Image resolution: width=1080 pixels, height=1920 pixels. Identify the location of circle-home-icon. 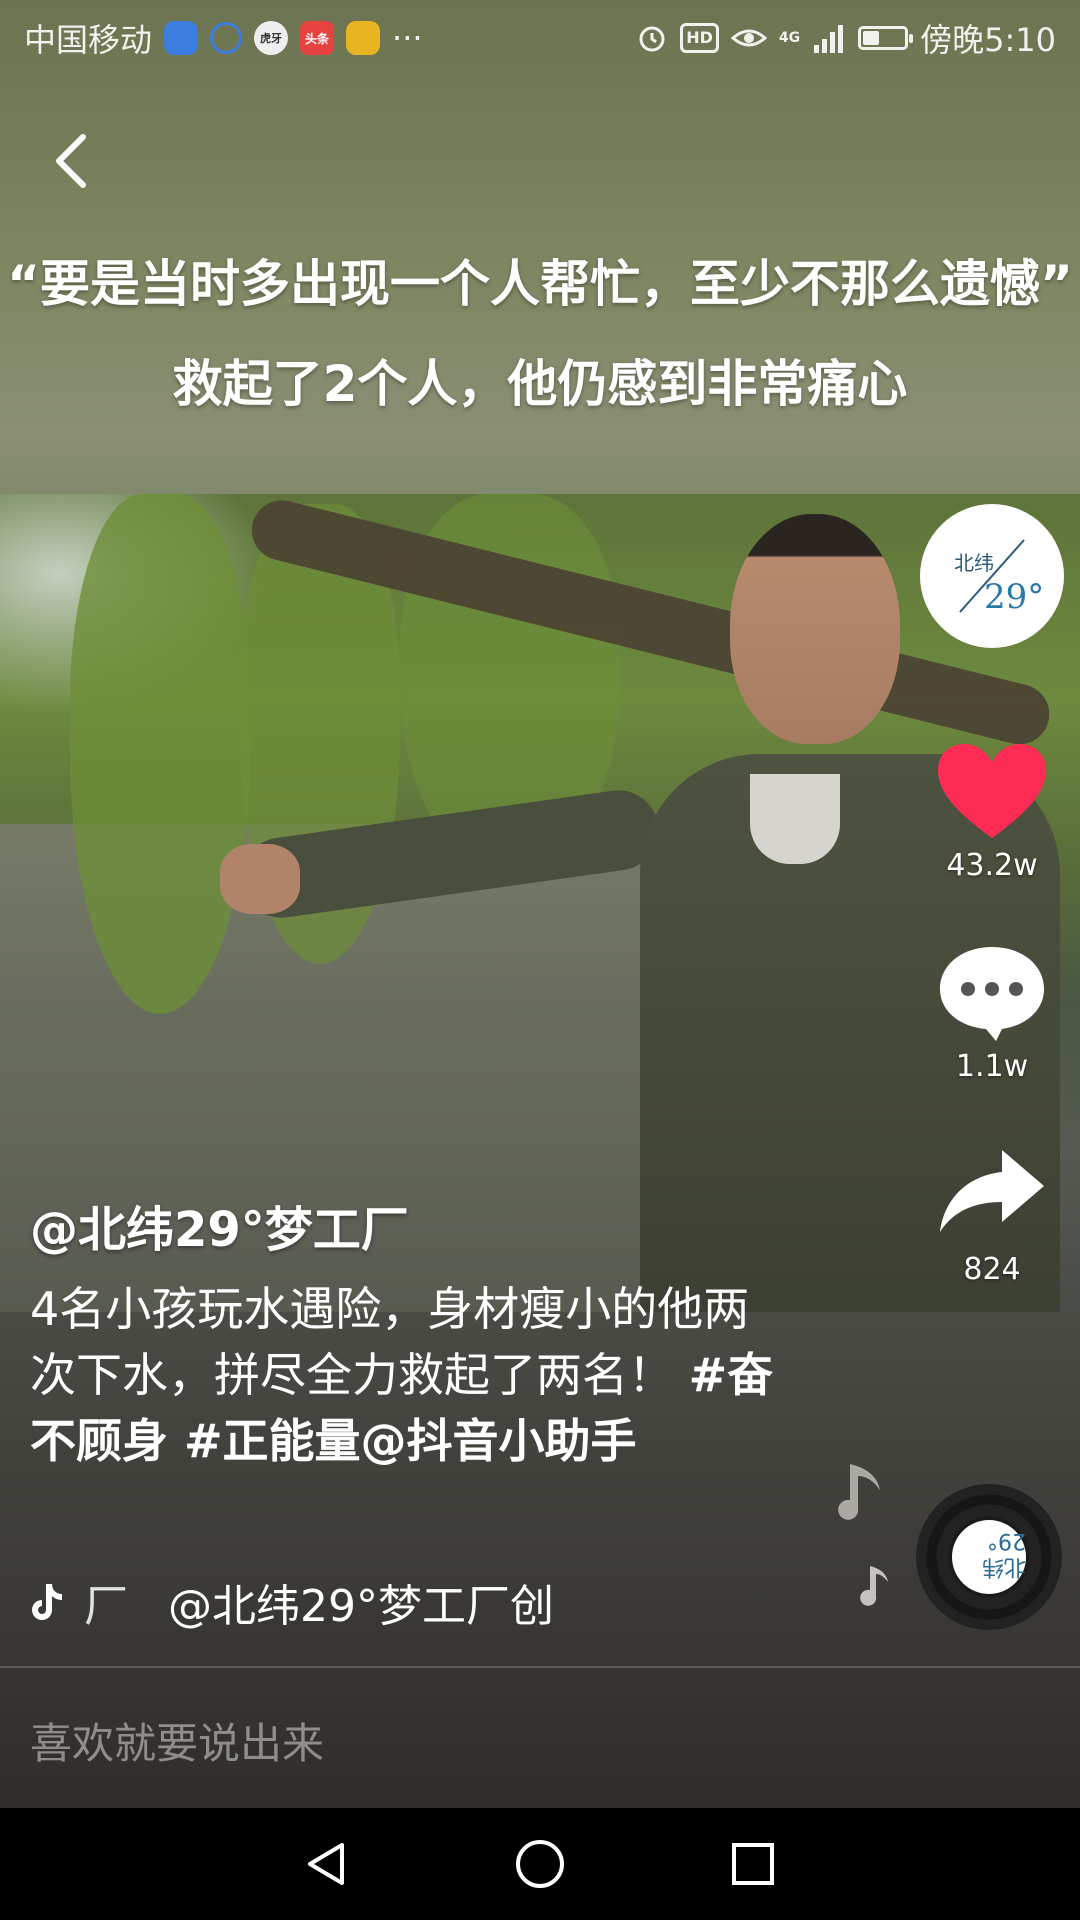
(539, 1864).